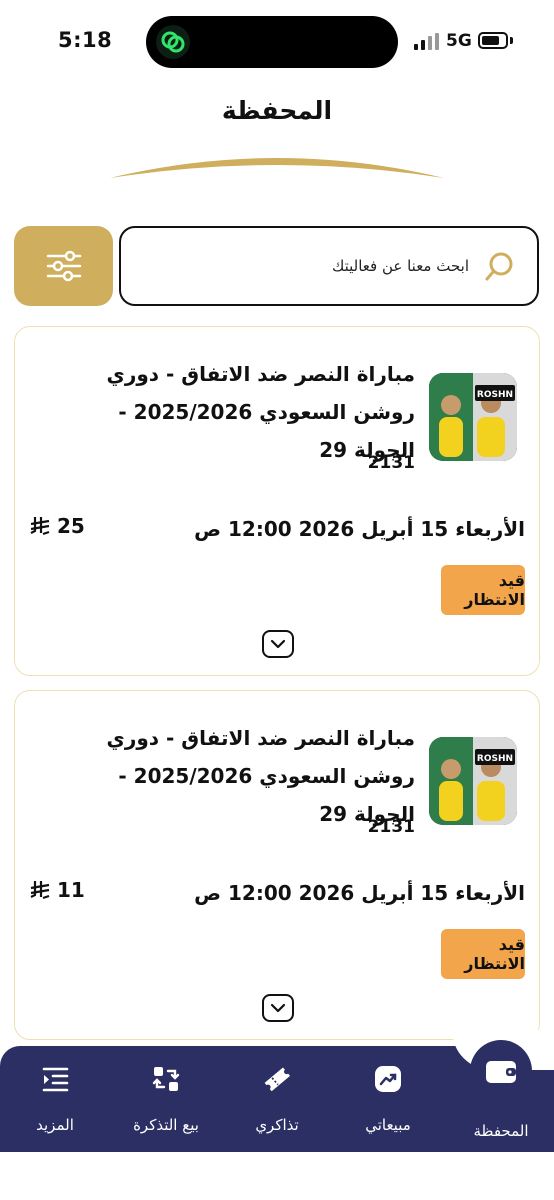  I want to click on menu-list-icon, so click(55, 1079).